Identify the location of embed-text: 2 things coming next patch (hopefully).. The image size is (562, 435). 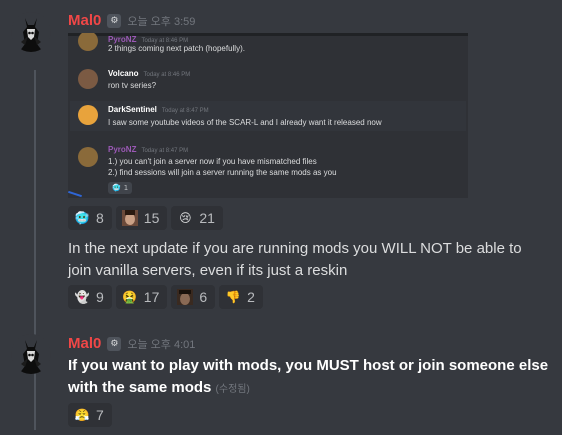
(176, 48).